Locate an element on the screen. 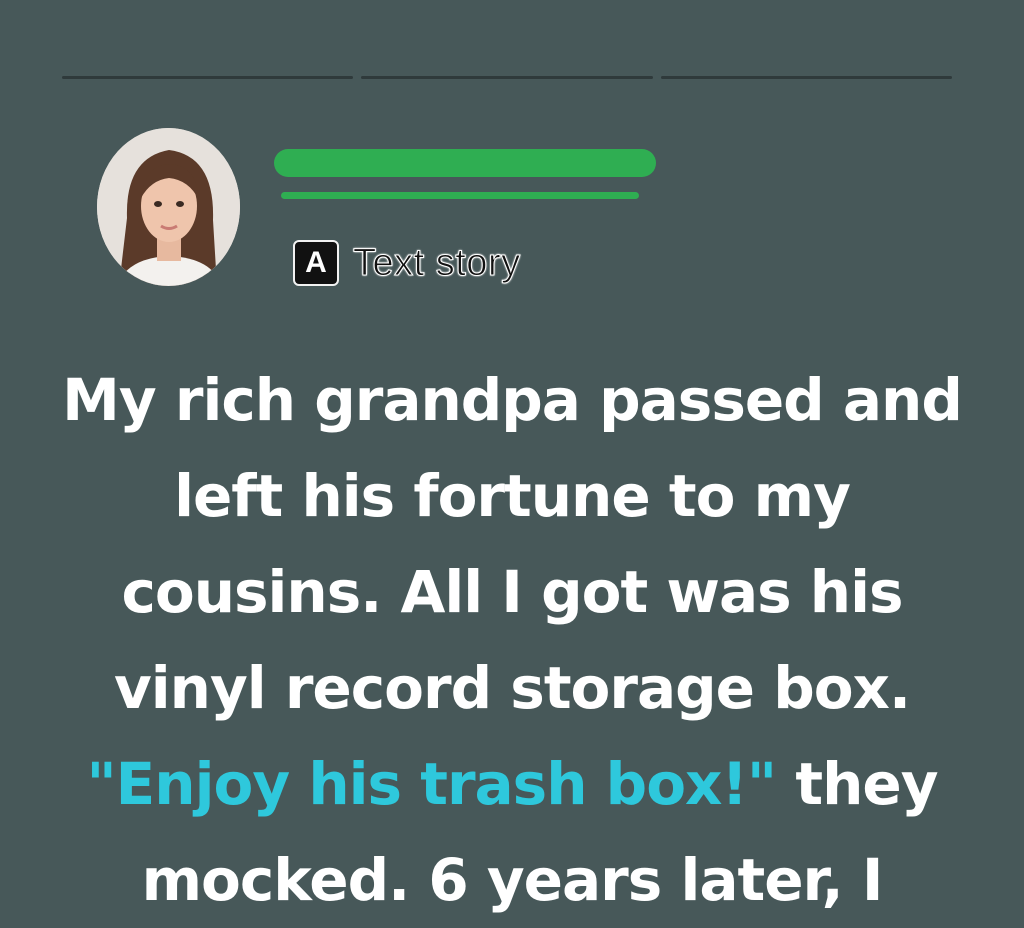 This screenshot has height=928, width=1024. story-type-label: Text story is located at coordinates (437, 262).